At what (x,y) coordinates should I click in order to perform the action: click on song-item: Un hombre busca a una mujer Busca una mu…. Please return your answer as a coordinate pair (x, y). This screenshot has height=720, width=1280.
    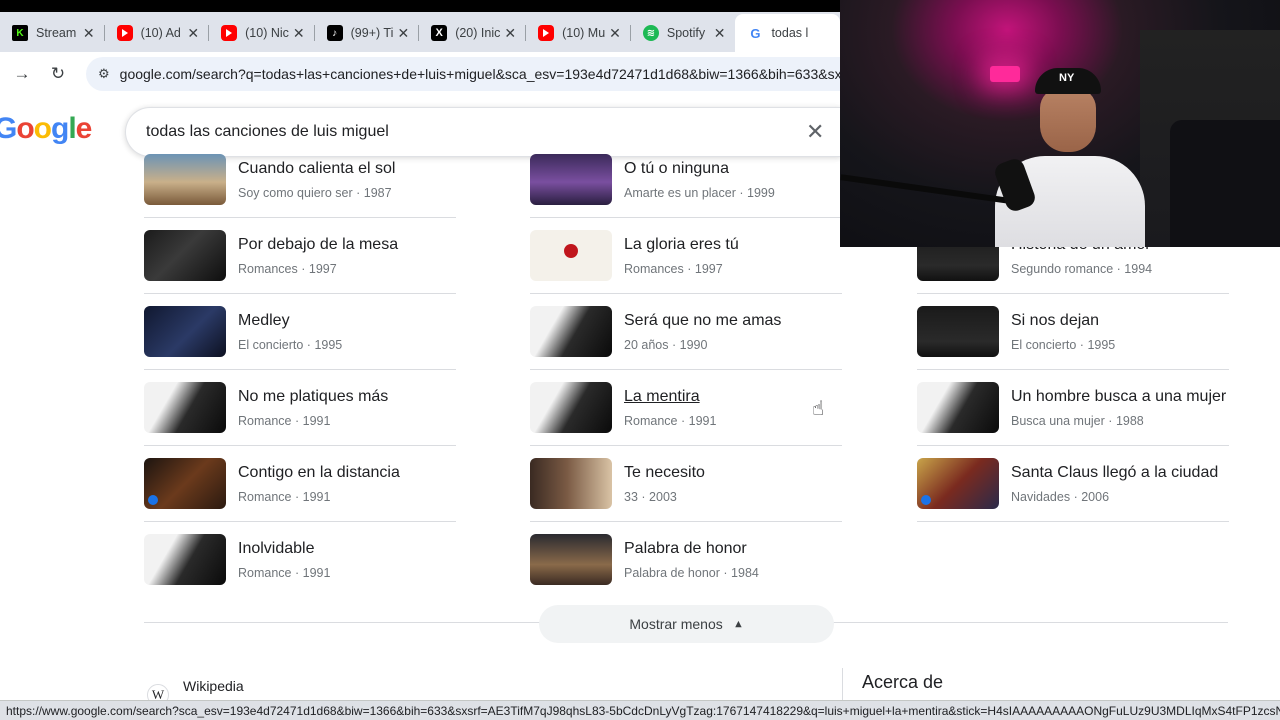
    Looking at the image, I should click on (1073, 408).